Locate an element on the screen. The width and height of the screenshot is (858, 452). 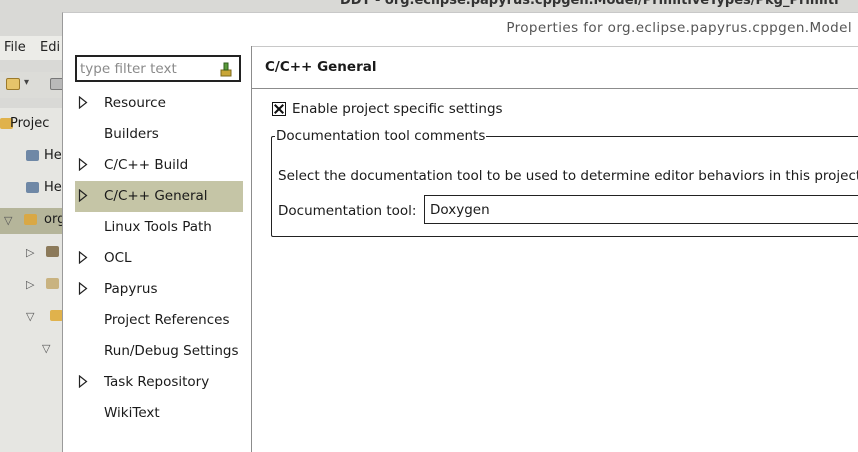
tree-item-label: Resource is located at coordinates (135, 103).